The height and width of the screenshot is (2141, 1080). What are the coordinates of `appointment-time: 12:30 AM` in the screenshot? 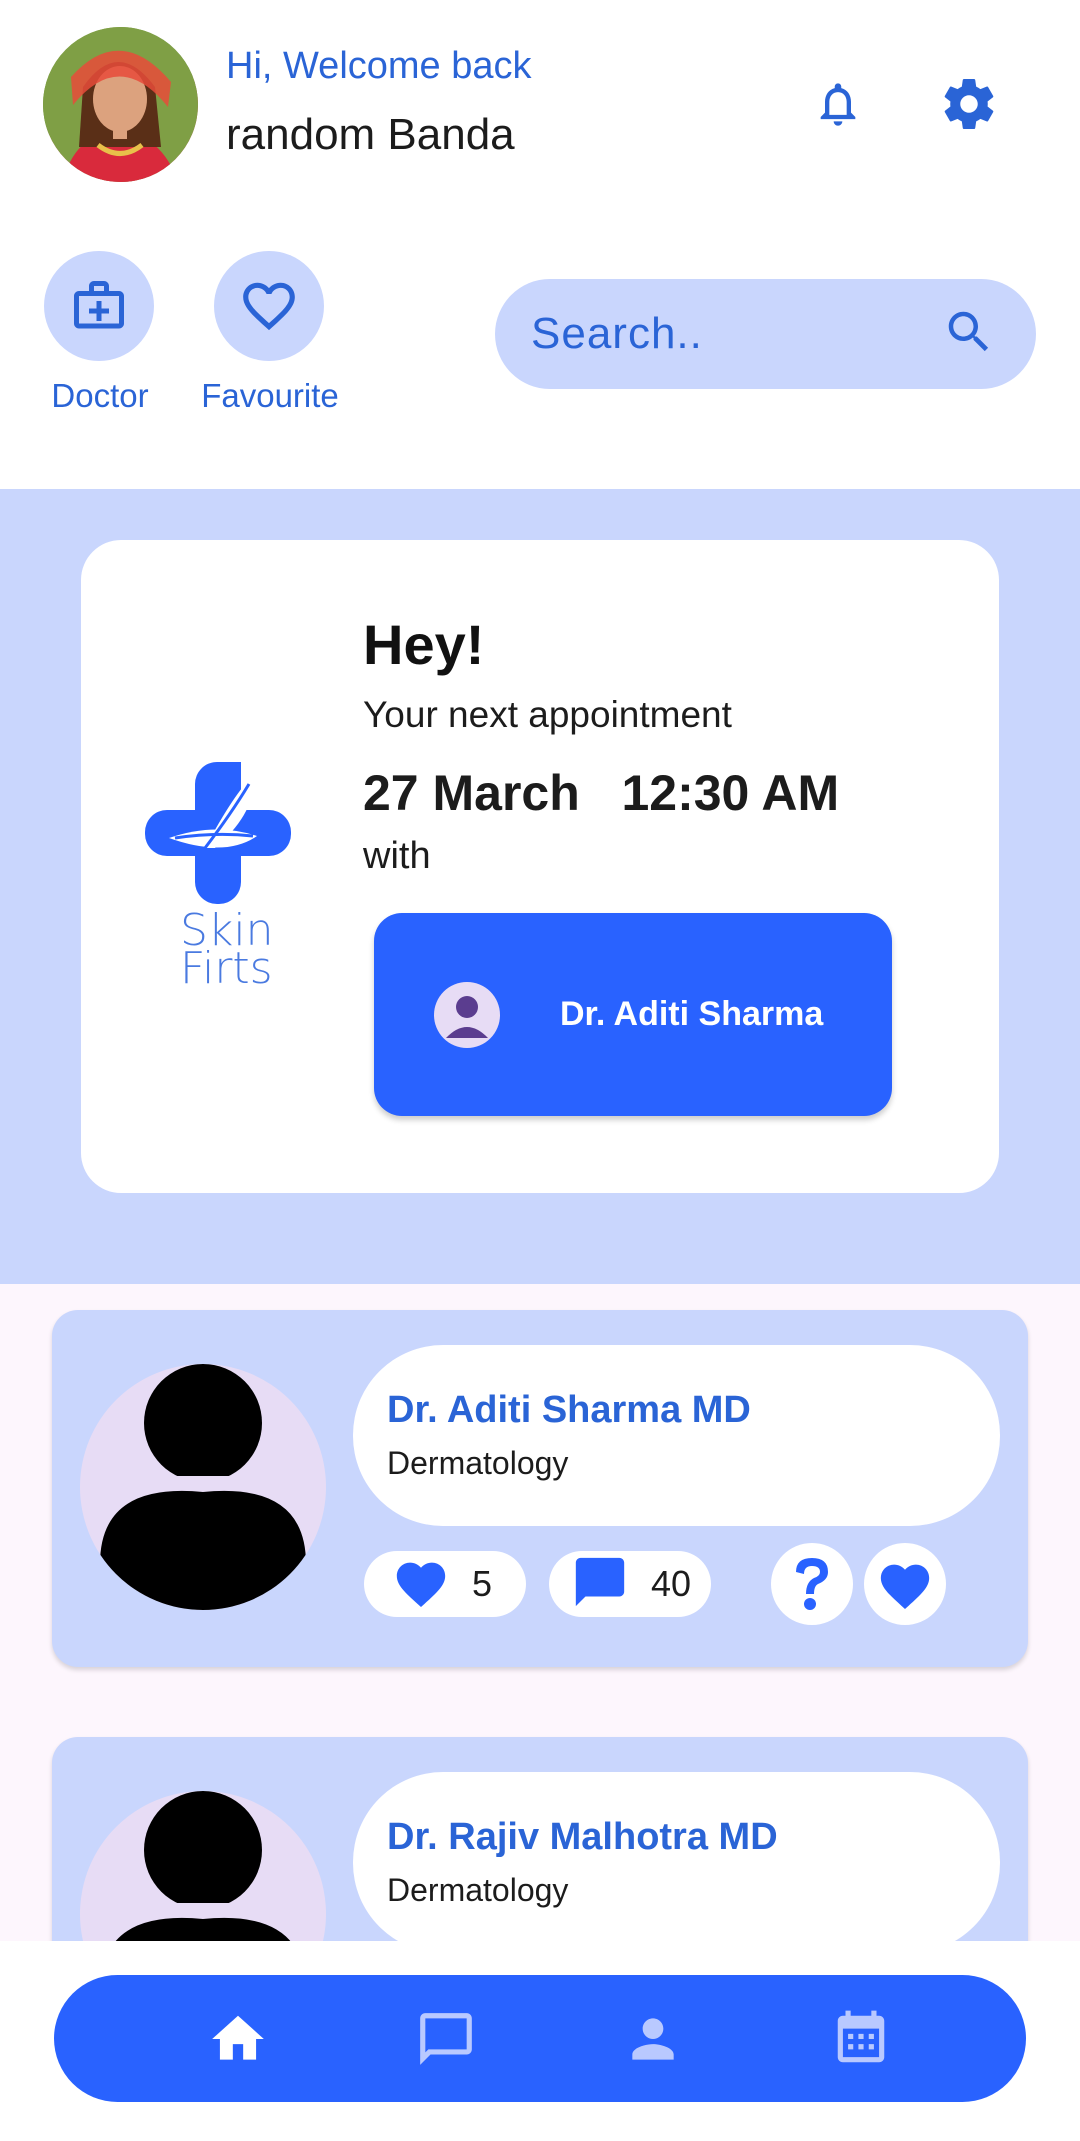 It's located at (730, 793).